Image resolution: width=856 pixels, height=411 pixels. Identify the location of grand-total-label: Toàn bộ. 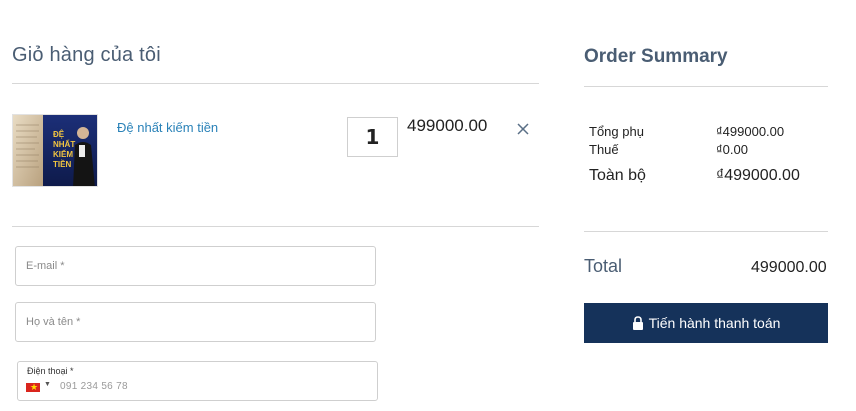
(617, 175).